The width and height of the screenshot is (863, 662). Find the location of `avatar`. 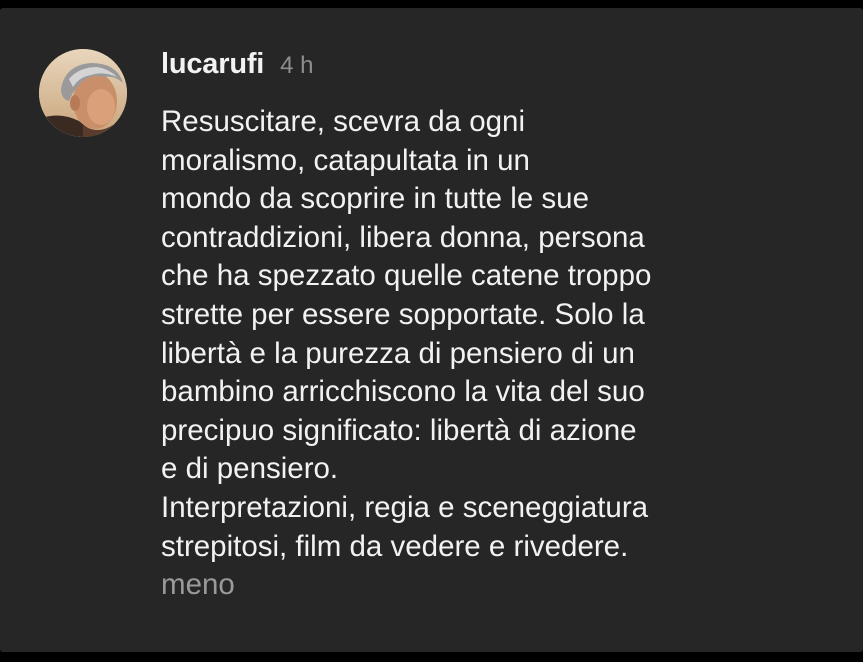

avatar is located at coordinates (83, 93).